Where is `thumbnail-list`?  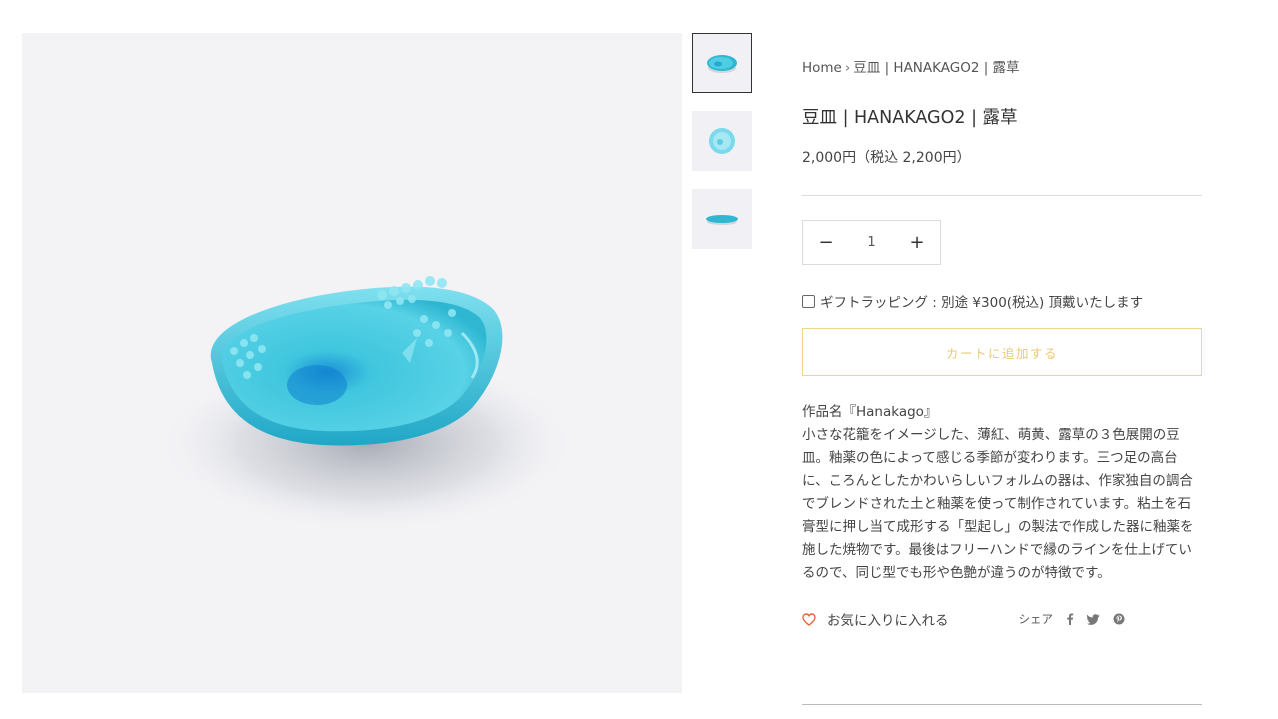
thumbnail-list is located at coordinates (722, 150).